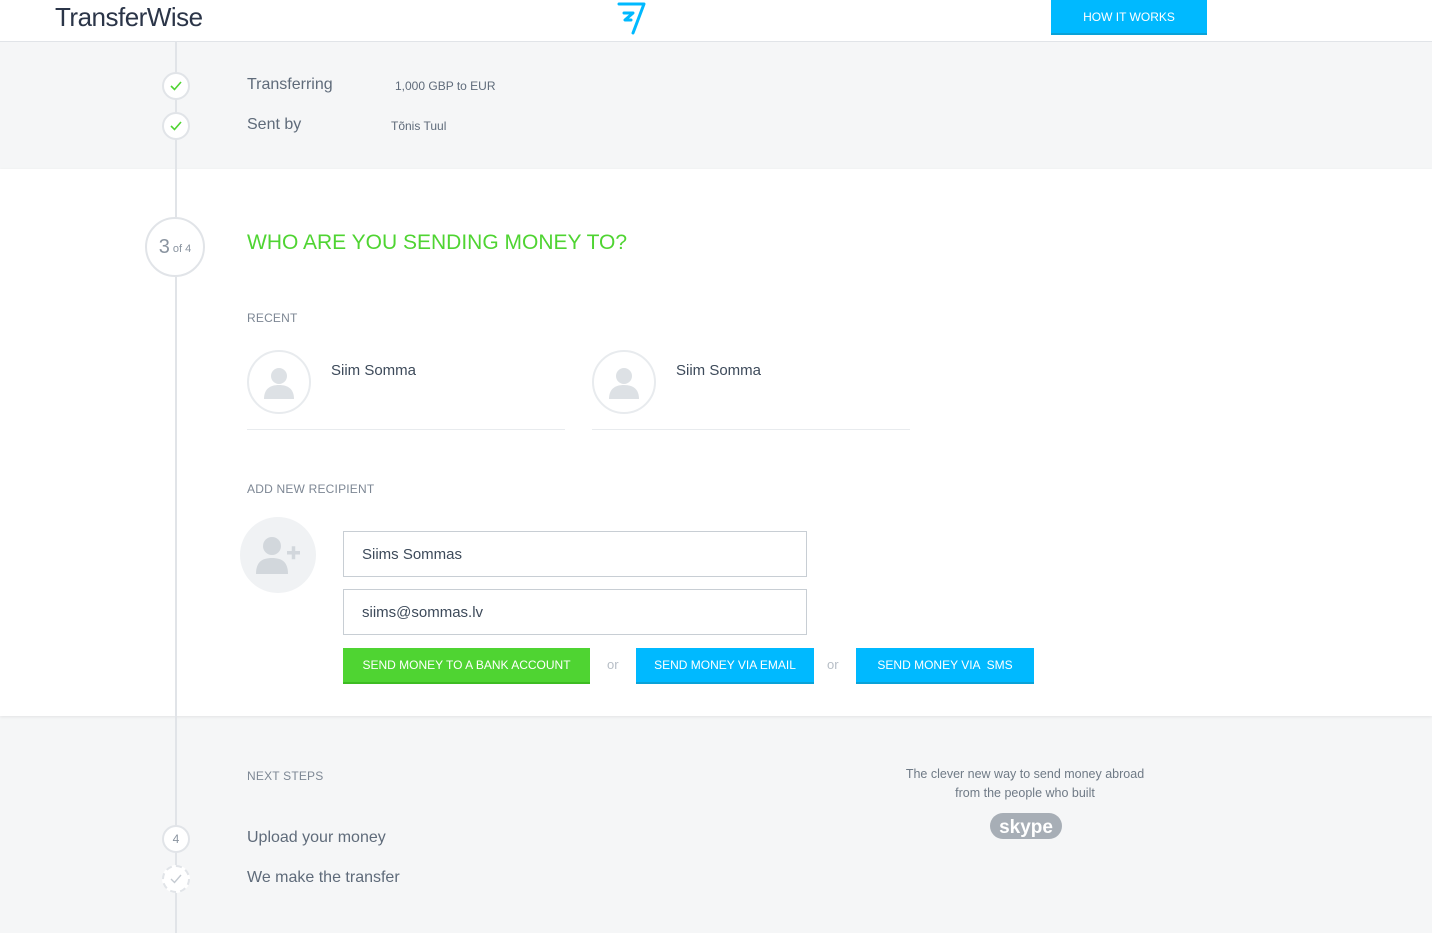 Image resolution: width=1432 pixels, height=933 pixels. I want to click on summary-transferring-label: Transferring, so click(290, 84).